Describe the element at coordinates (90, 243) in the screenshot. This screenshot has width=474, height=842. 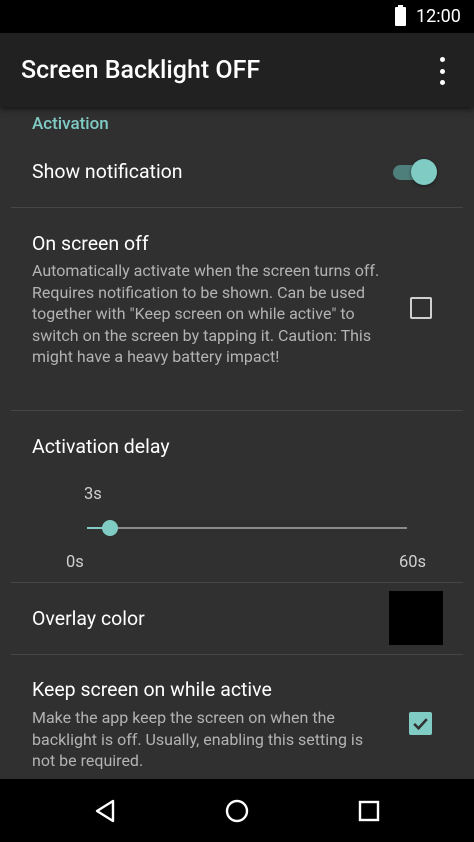
I see `pref-title: On screen off` at that location.